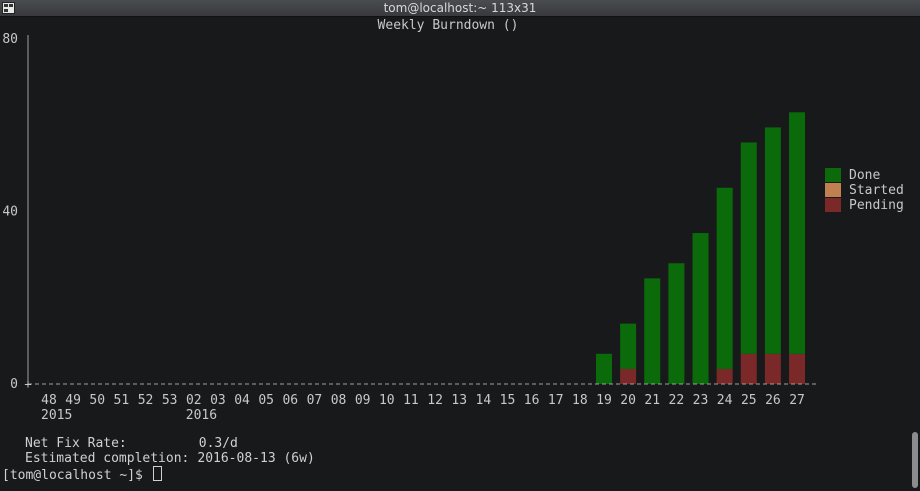  Describe the element at coordinates (363, 400) in the screenshot. I see `x-tick-label: 09` at that location.